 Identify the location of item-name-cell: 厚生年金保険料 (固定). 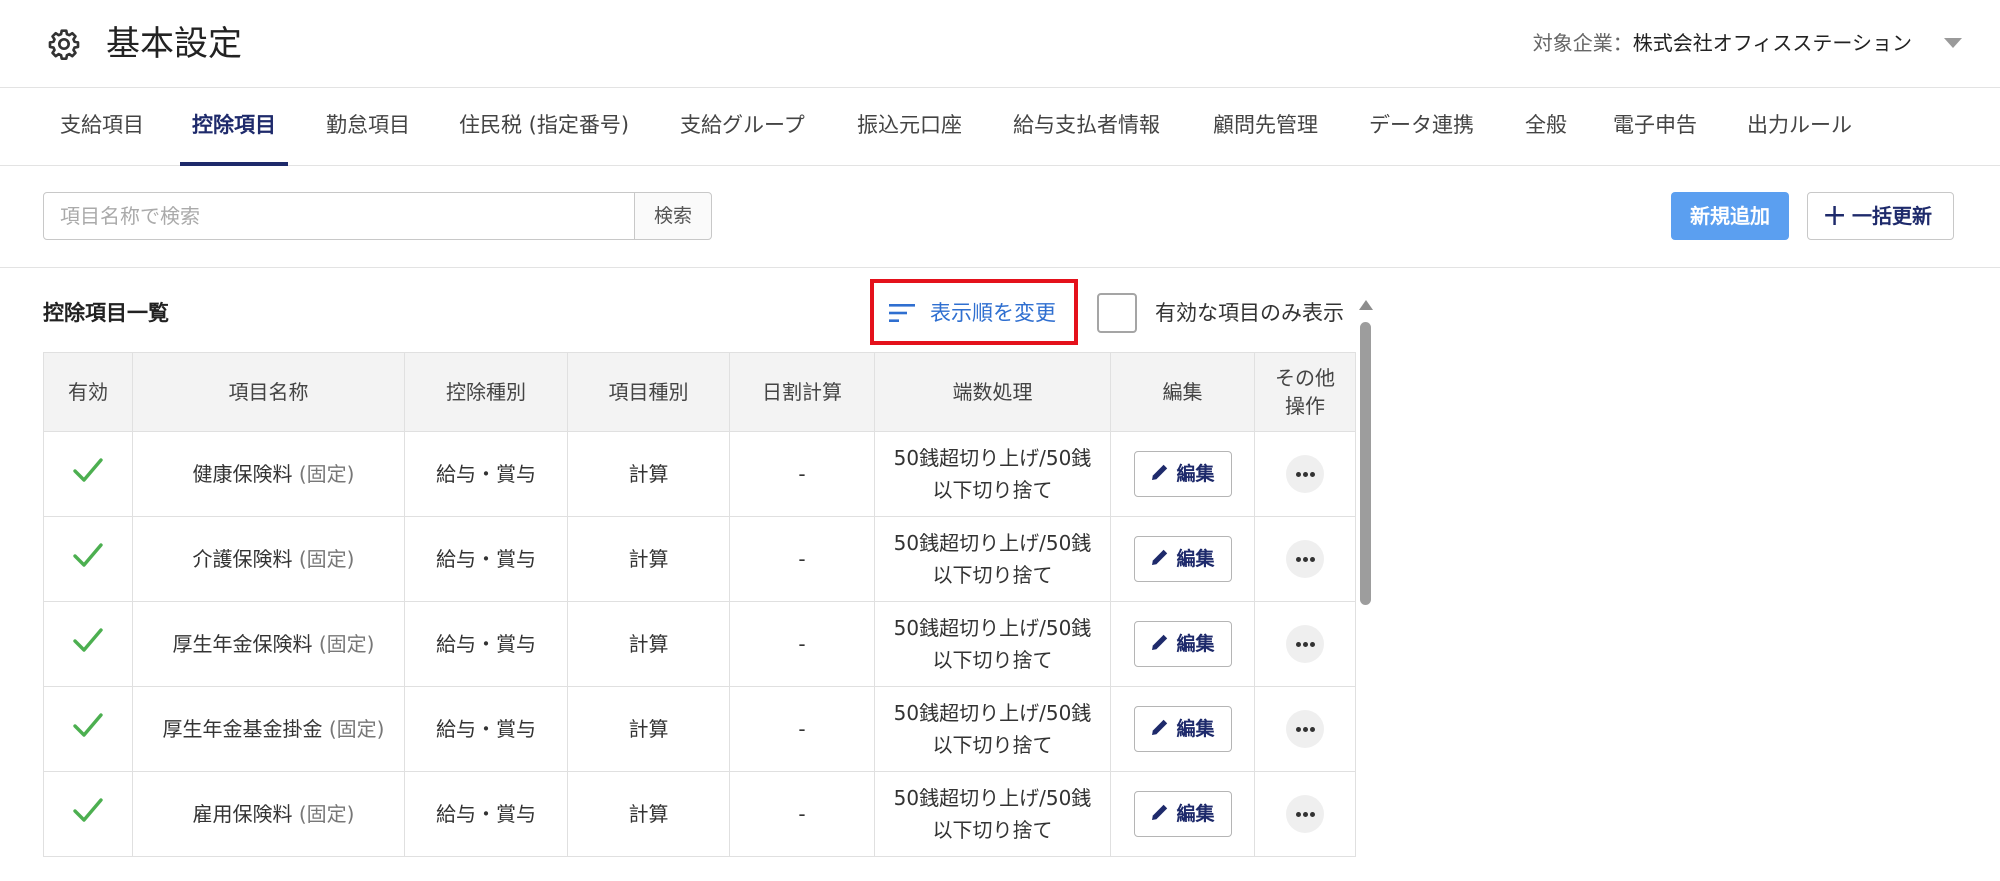
(268, 644).